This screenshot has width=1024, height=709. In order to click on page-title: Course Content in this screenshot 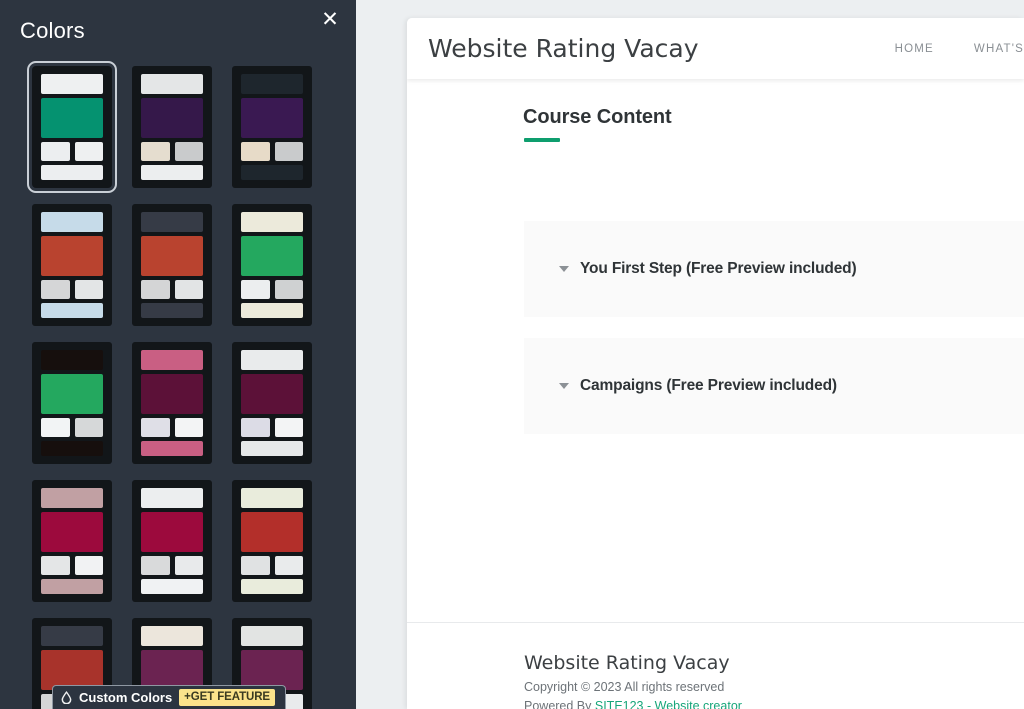, I will do `click(597, 117)`.